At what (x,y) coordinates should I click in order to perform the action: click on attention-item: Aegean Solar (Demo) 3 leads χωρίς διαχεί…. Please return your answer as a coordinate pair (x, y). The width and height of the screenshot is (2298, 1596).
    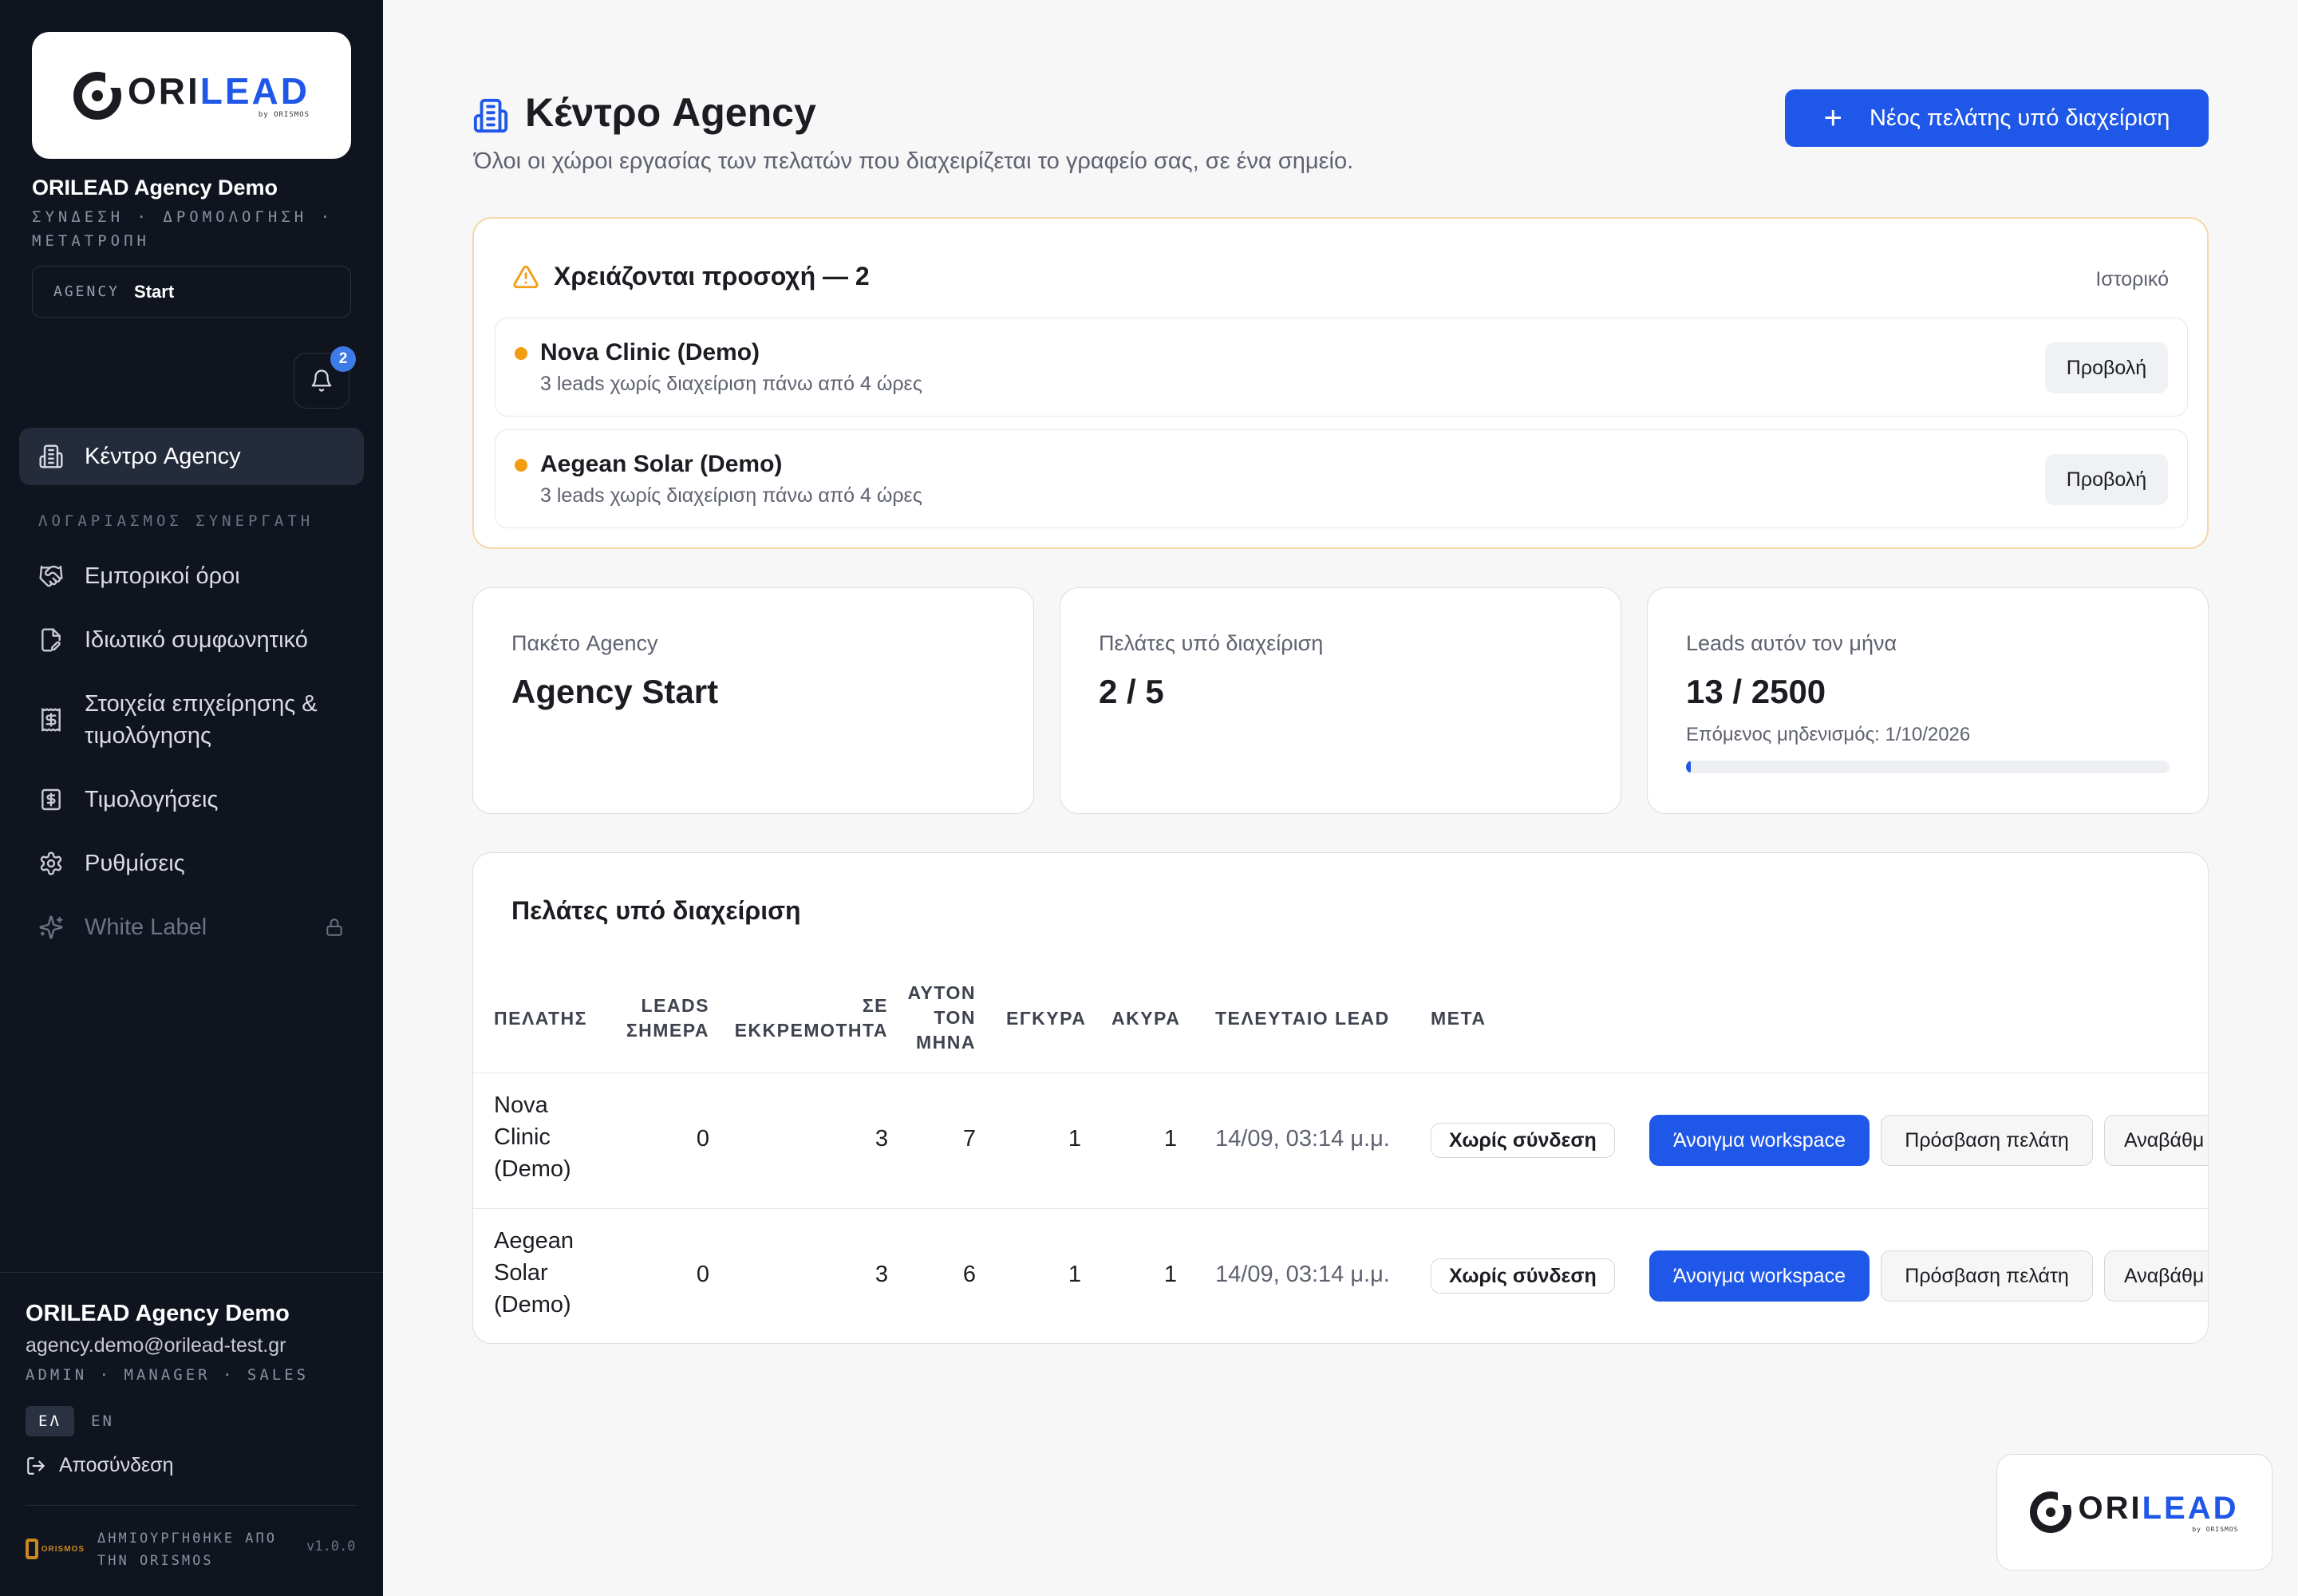
    Looking at the image, I should click on (1342, 479).